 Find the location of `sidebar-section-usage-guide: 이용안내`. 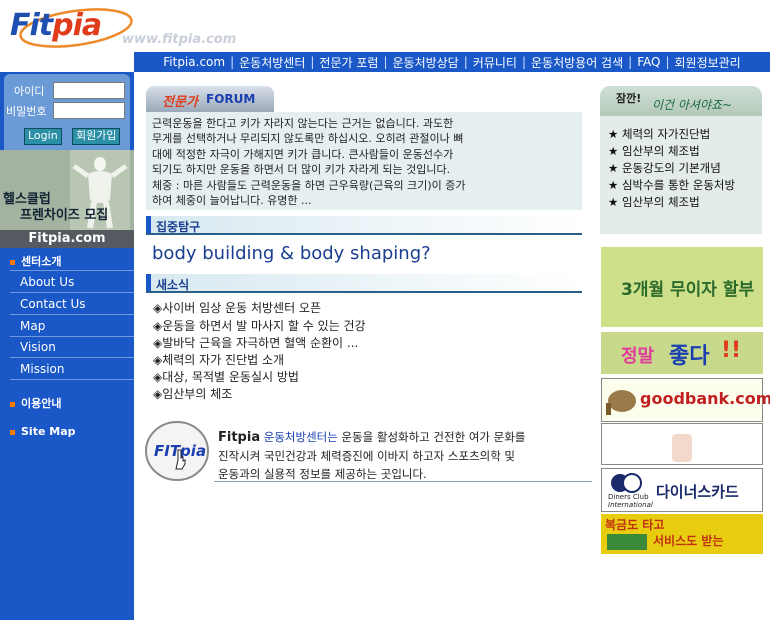

sidebar-section-usage-guide: 이용안내 is located at coordinates (35, 403).